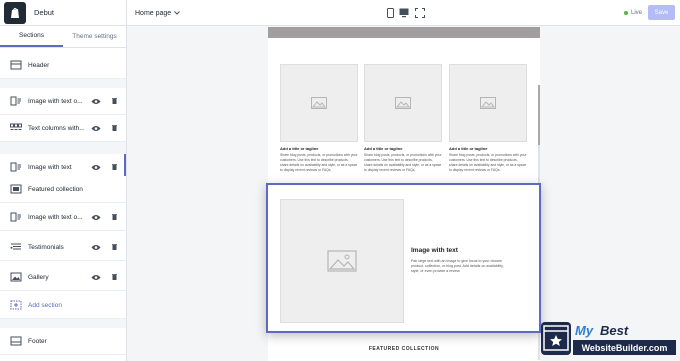  Describe the element at coordinates (63, 341) in the screenshot. I see `sidebar-item-footer: Footer` at that location.